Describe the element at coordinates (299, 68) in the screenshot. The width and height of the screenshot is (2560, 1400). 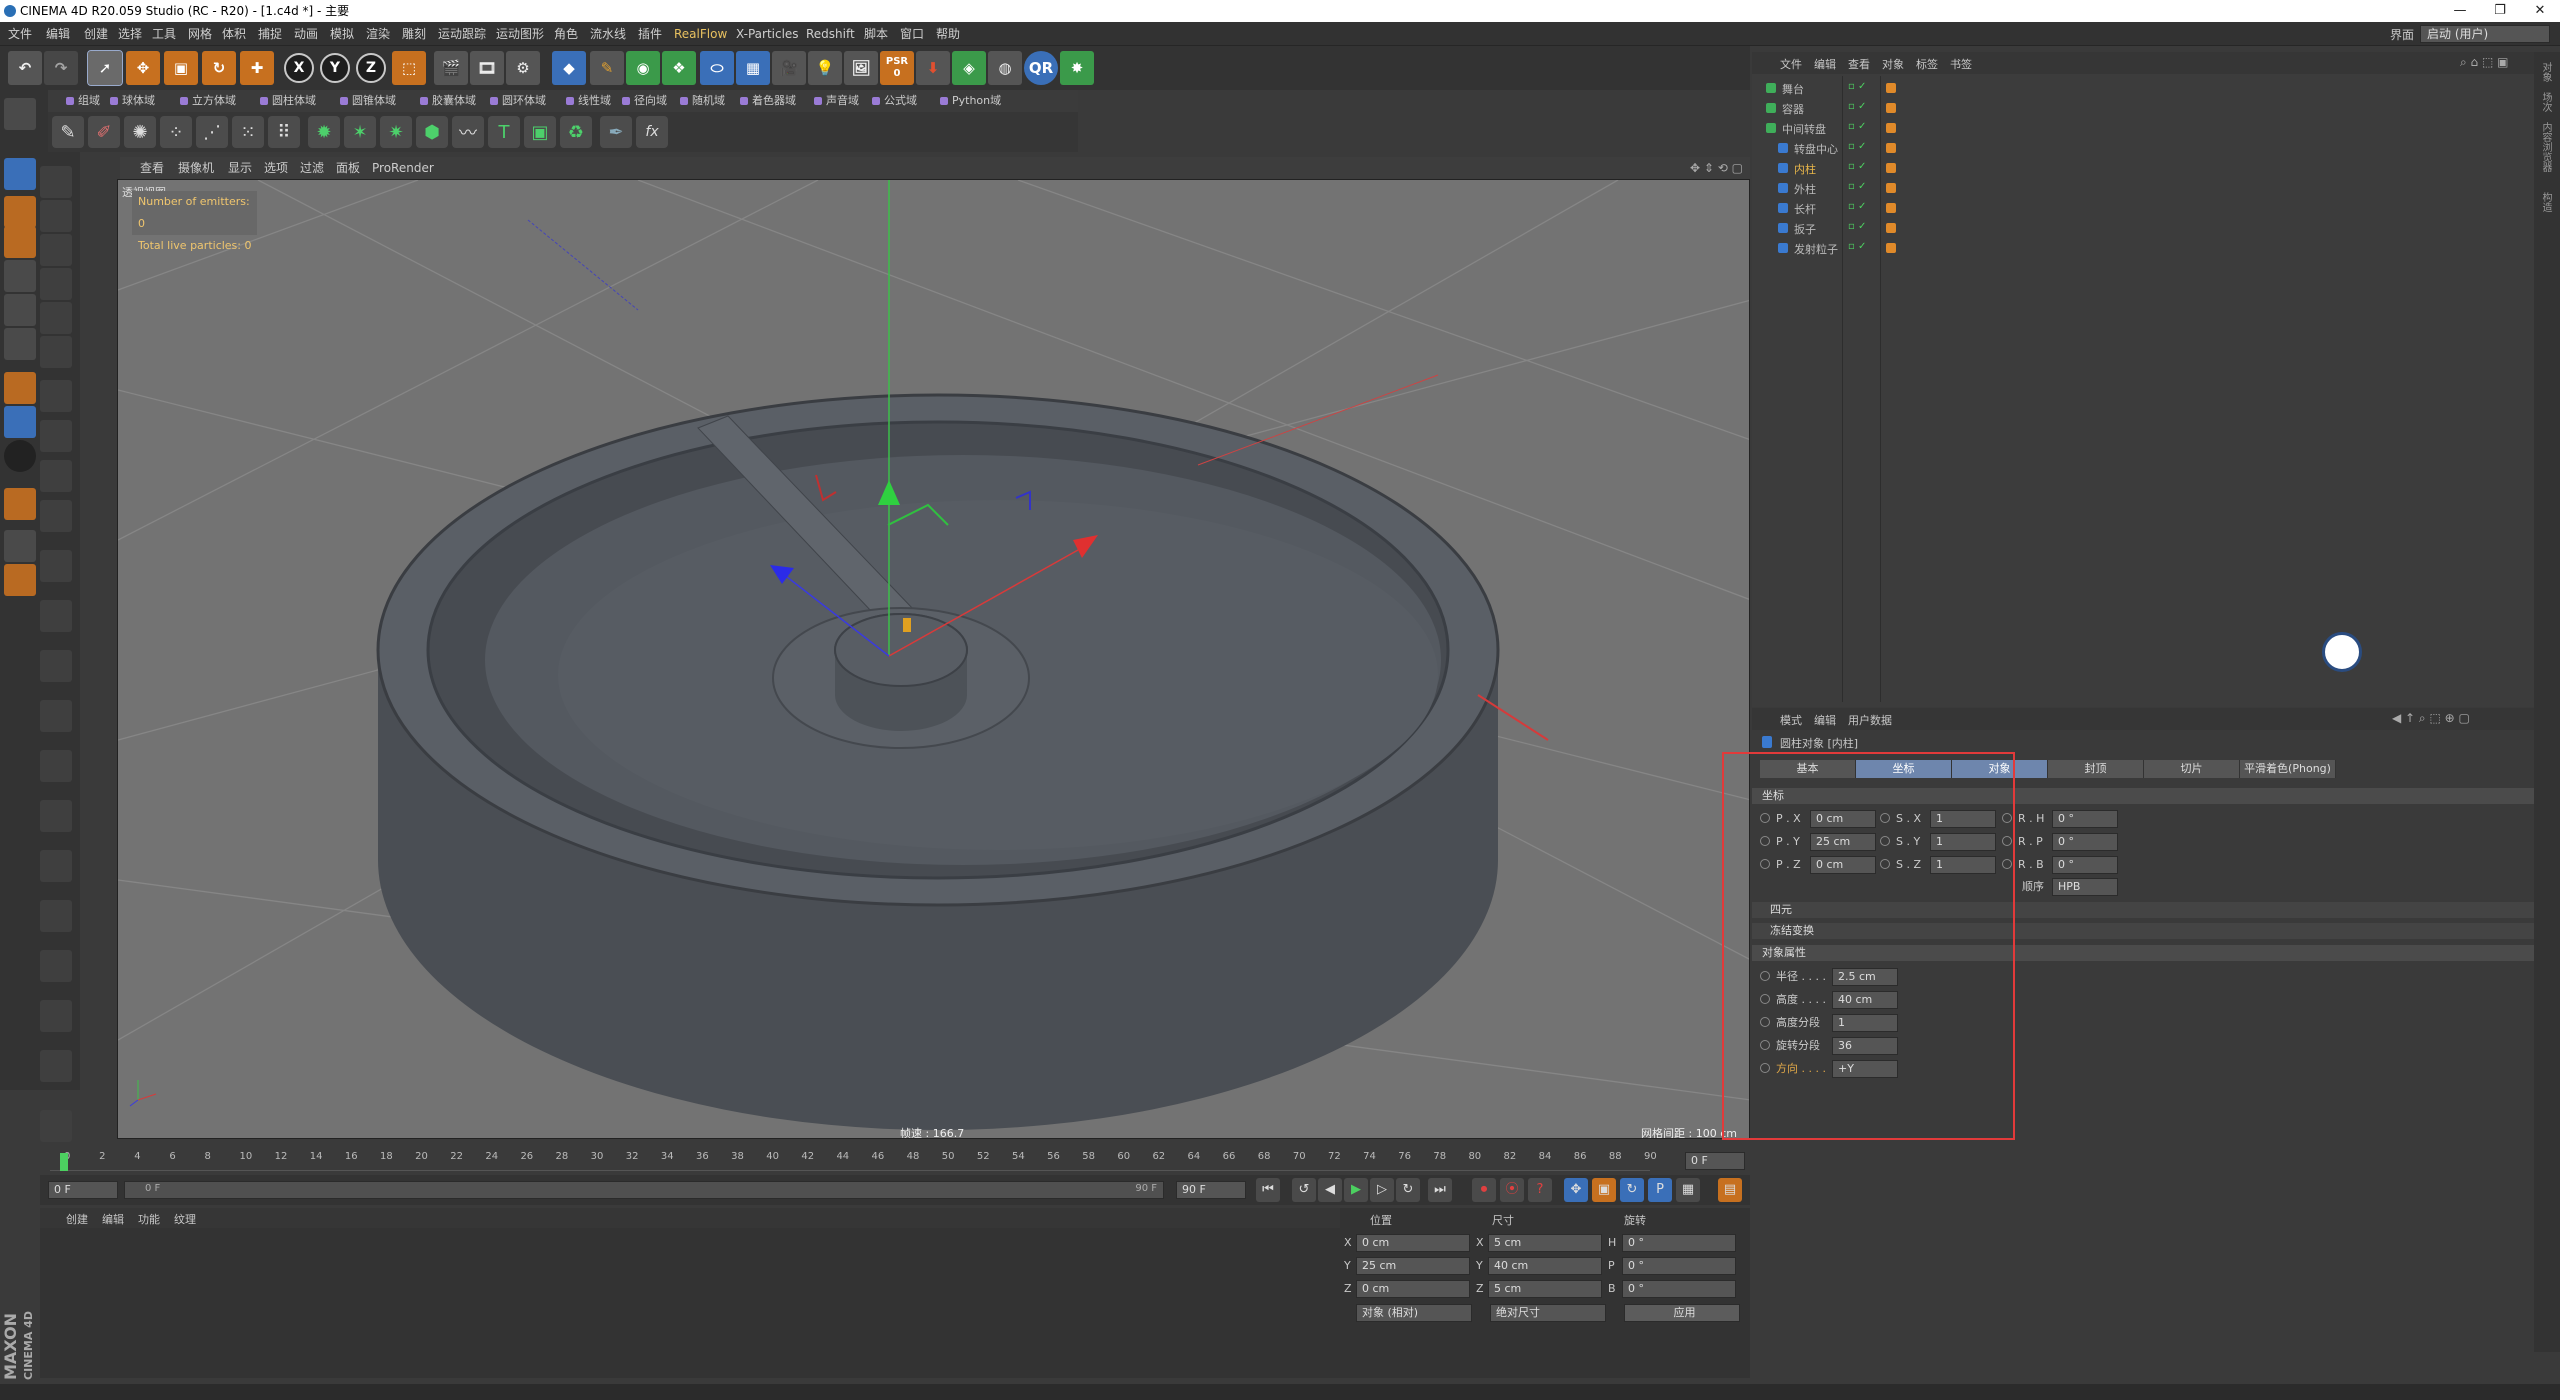
I see `x-axis-lock-icon: X` at that location.